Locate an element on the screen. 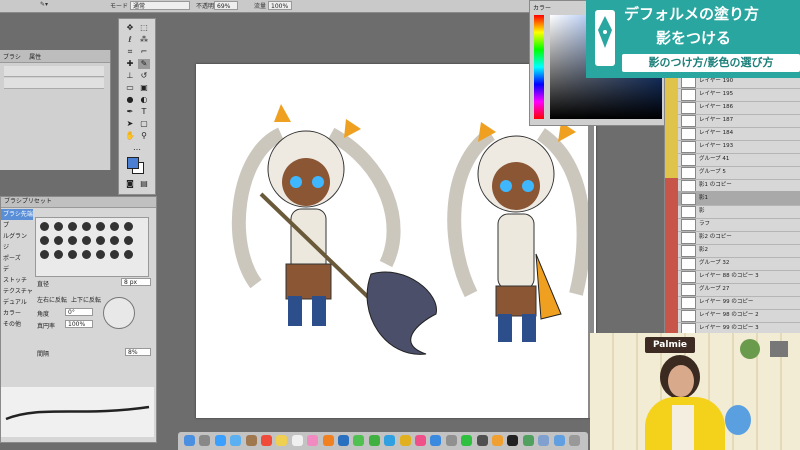  illustrator-icon is located at coordinates (328, 440).